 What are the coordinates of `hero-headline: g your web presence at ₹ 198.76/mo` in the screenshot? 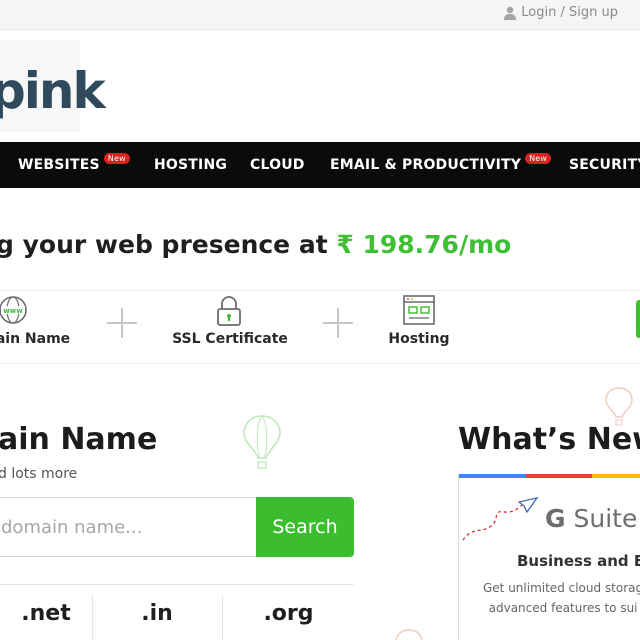 It's located at (255, 244).